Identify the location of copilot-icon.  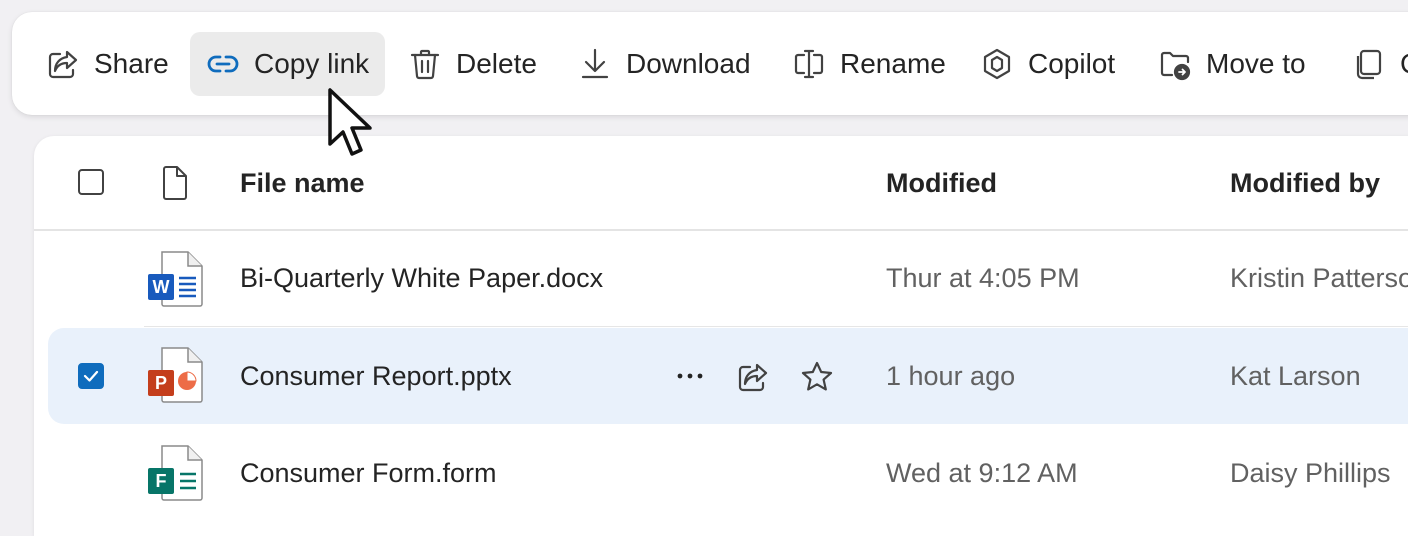
(997, 64).